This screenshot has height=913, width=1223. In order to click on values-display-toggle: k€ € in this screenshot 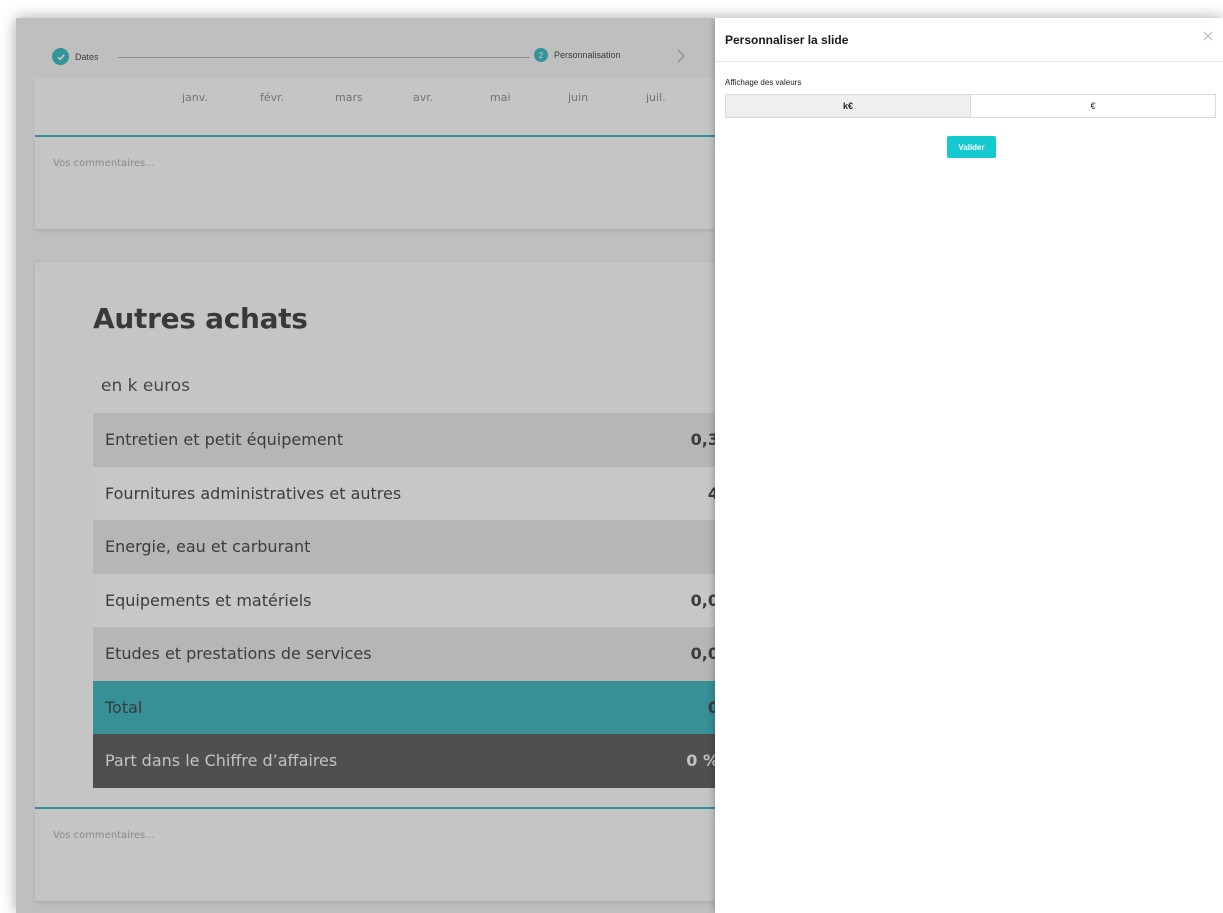, I will do `click(970, 106)`.